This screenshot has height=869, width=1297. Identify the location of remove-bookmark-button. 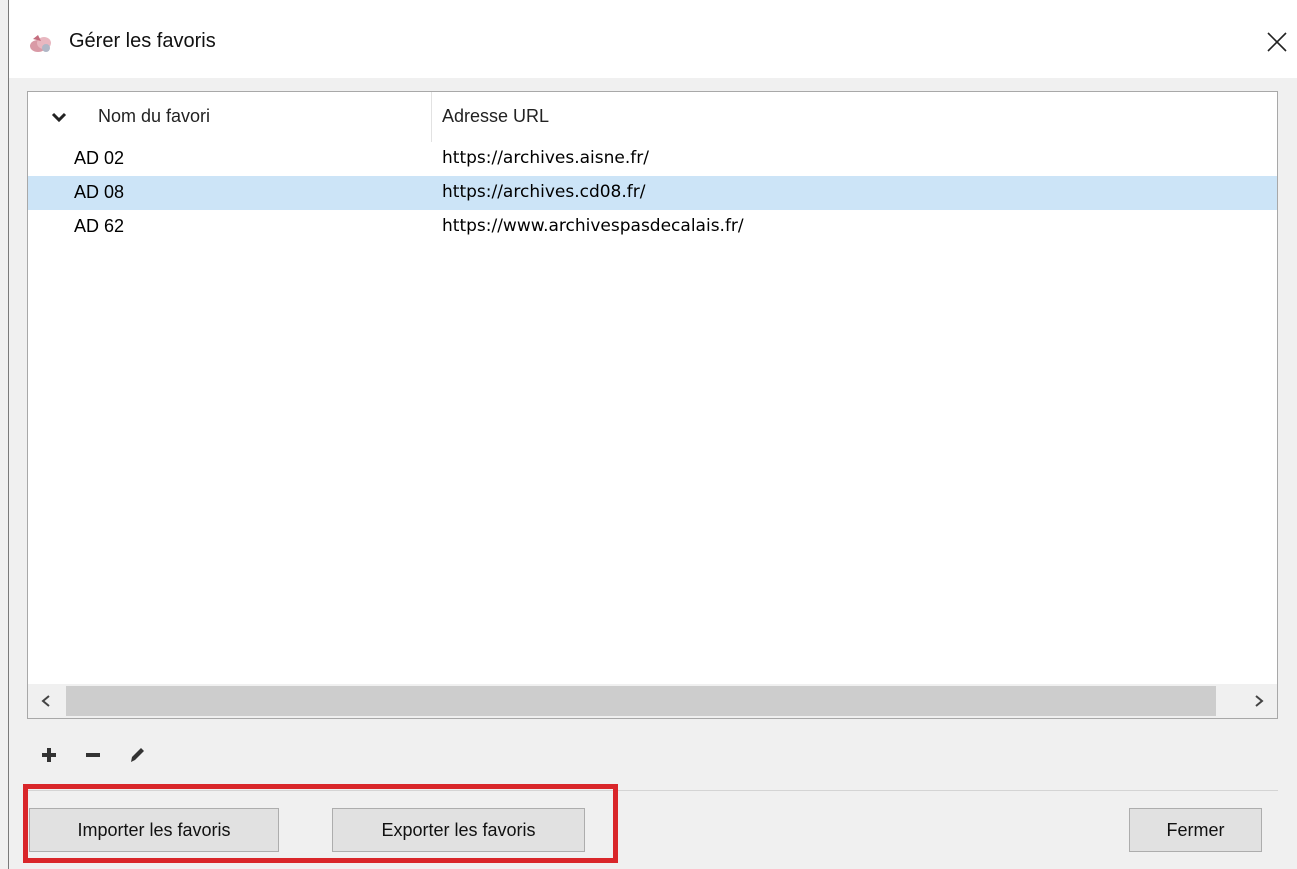
(93, 755).